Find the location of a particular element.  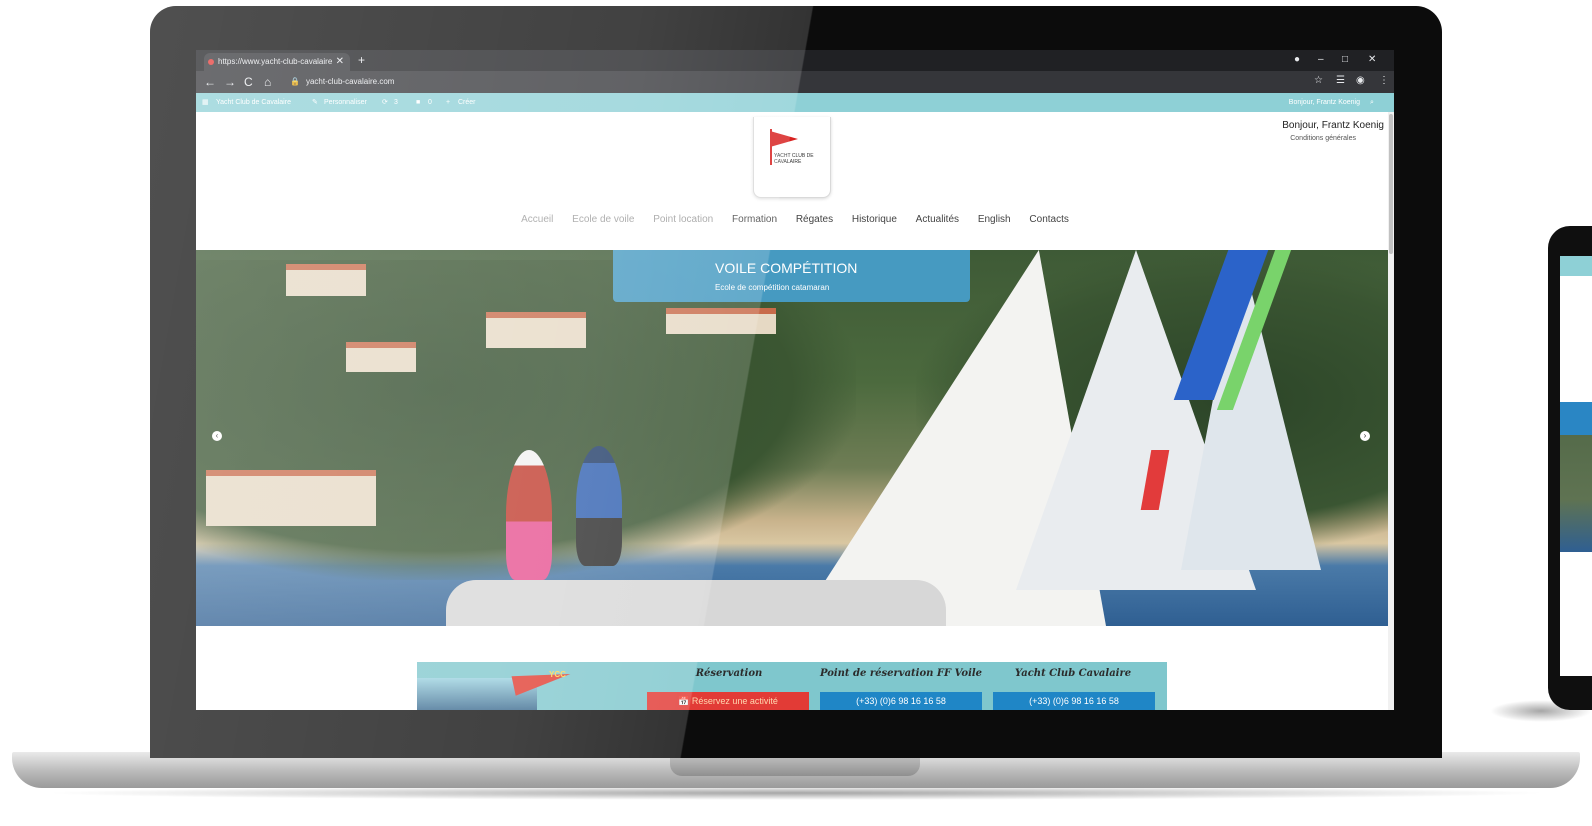

logo-flag-icon is located at coordinates (784, 139).